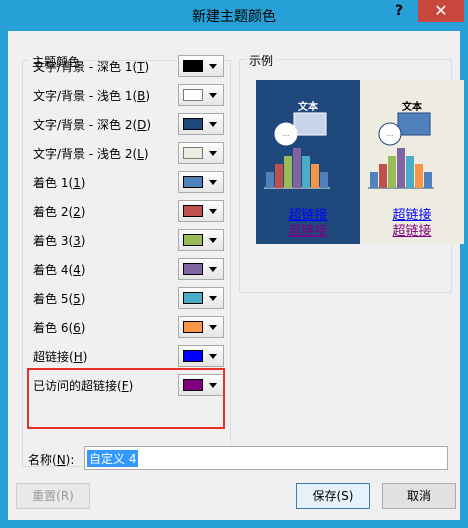  I want to click on theme-color-label-key: 5, so click(77, 299).